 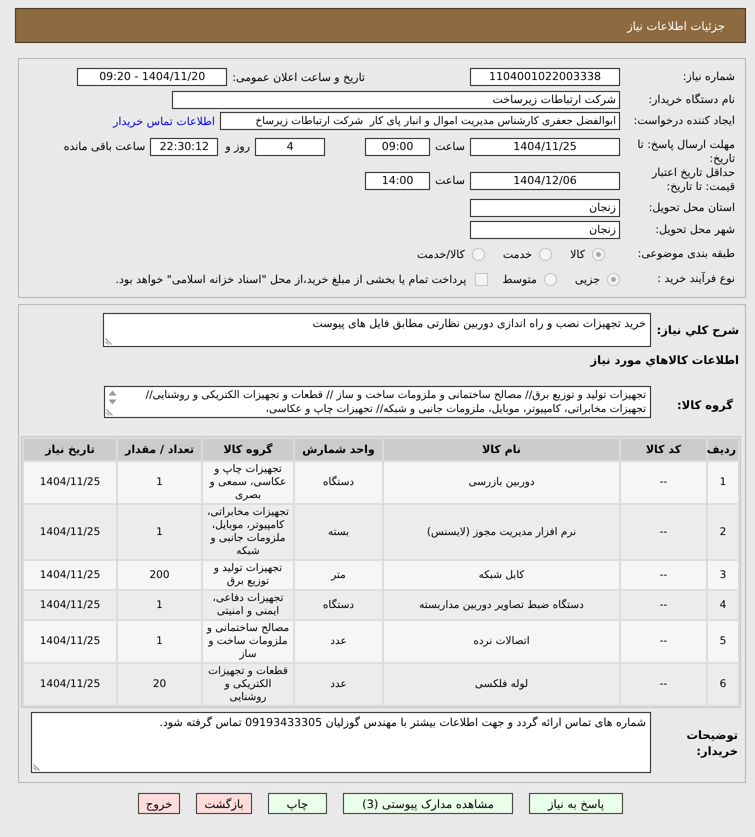 What do you see at coordinates (341, 742) in the screenshot?
I see `buyer-notes-field: شماره های تماس ارائه گردد و جهت اطلاعات بیشتر با مهندس گوزلیان 09193433305 تماس گرفته شود.` at bounding box center [341, 742].